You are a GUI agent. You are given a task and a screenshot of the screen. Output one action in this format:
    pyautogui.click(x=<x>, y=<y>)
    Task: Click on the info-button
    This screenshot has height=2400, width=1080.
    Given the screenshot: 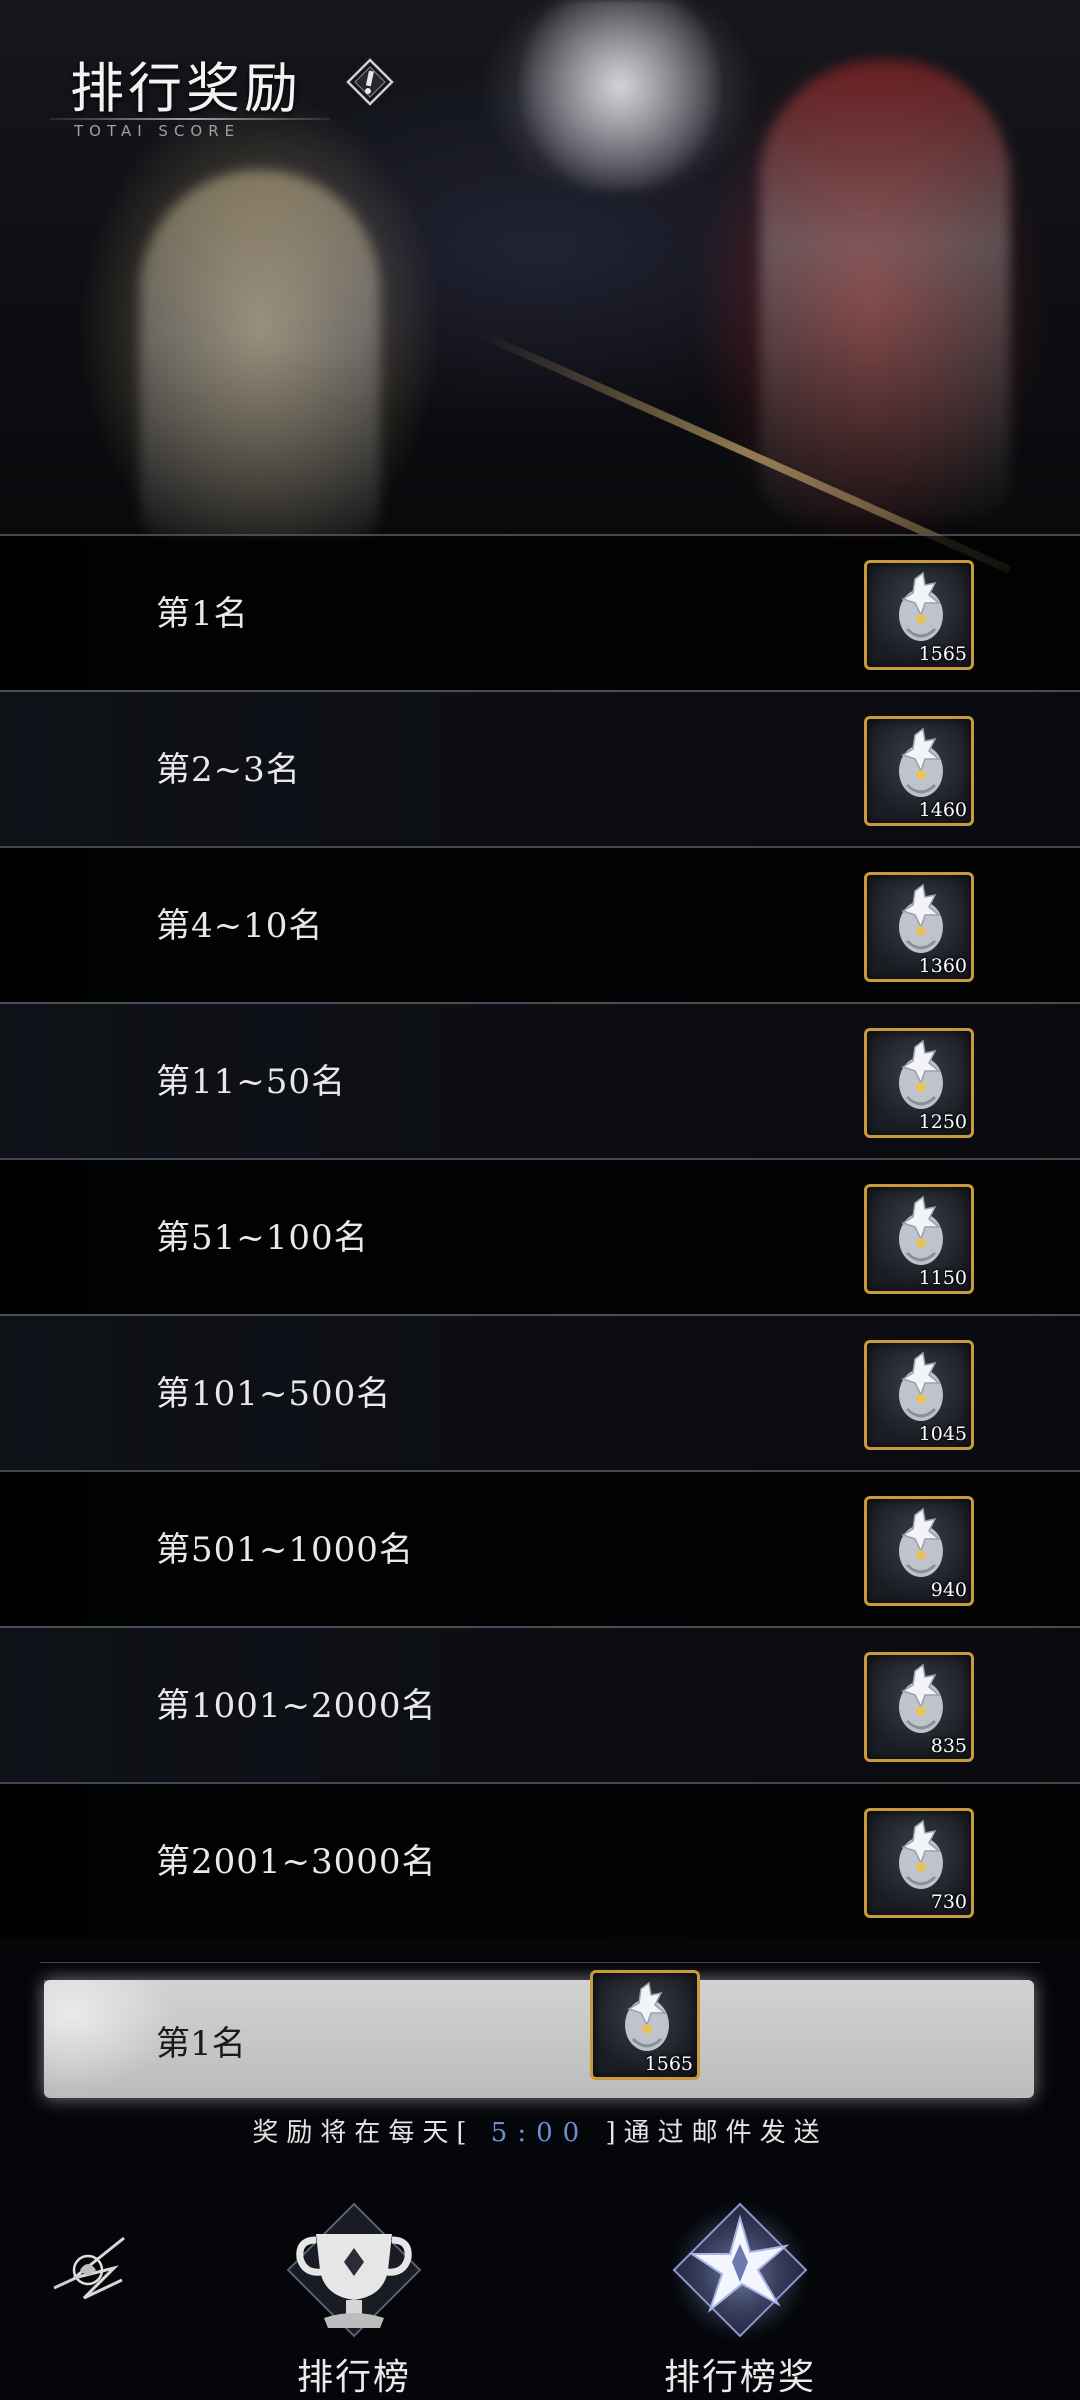 What is the action you would take?
    pyautogui.click(x=370, y=82)
    